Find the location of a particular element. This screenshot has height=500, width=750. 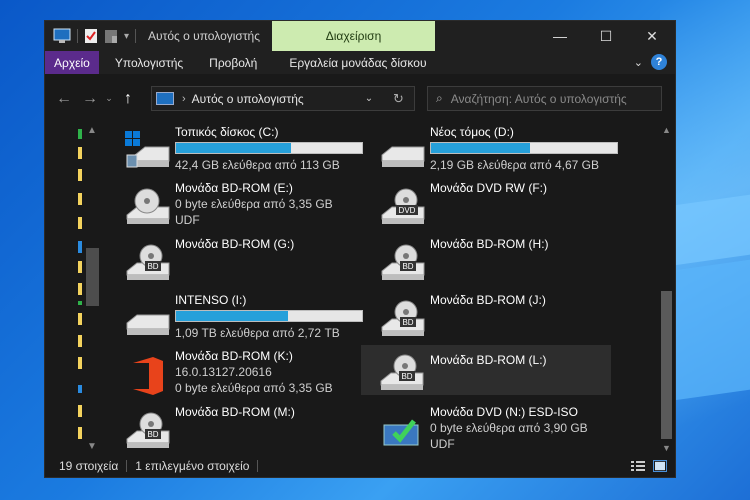

nav-scrollbar-thumb is located at coordinates (92, 277).